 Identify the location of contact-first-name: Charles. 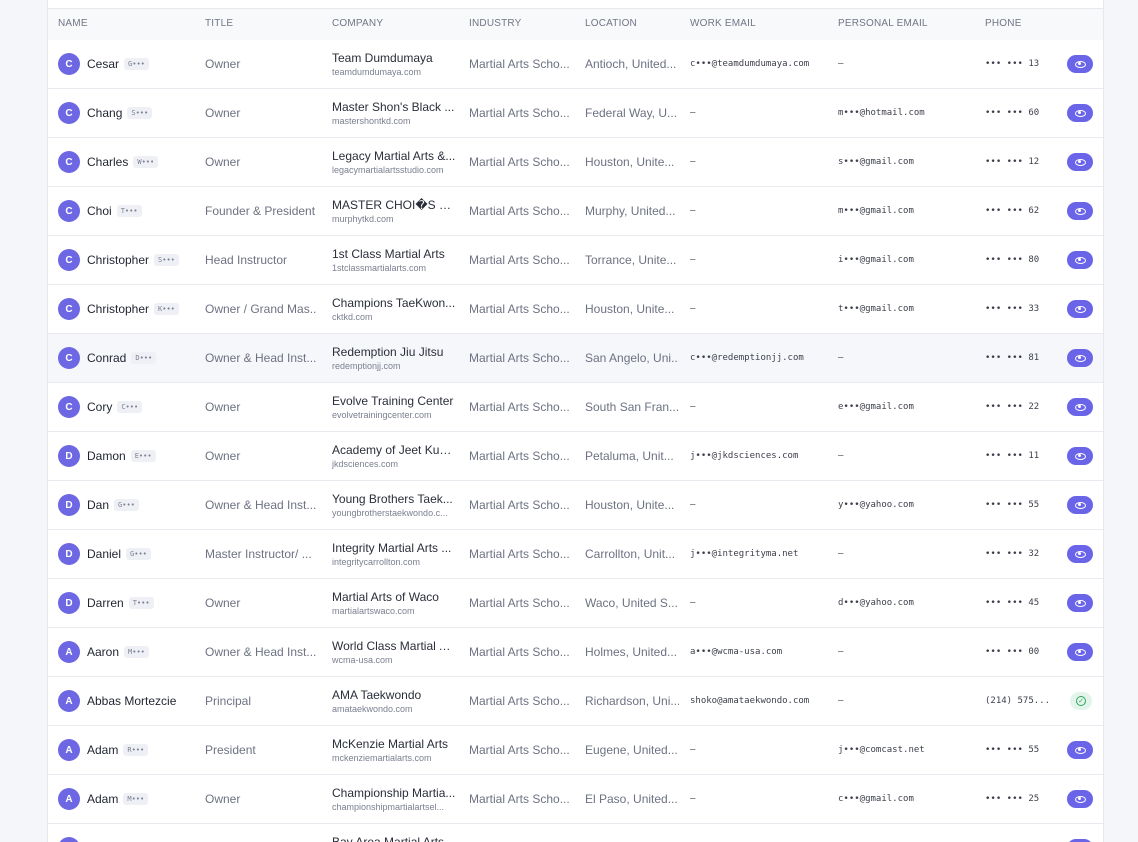
(107, 162).